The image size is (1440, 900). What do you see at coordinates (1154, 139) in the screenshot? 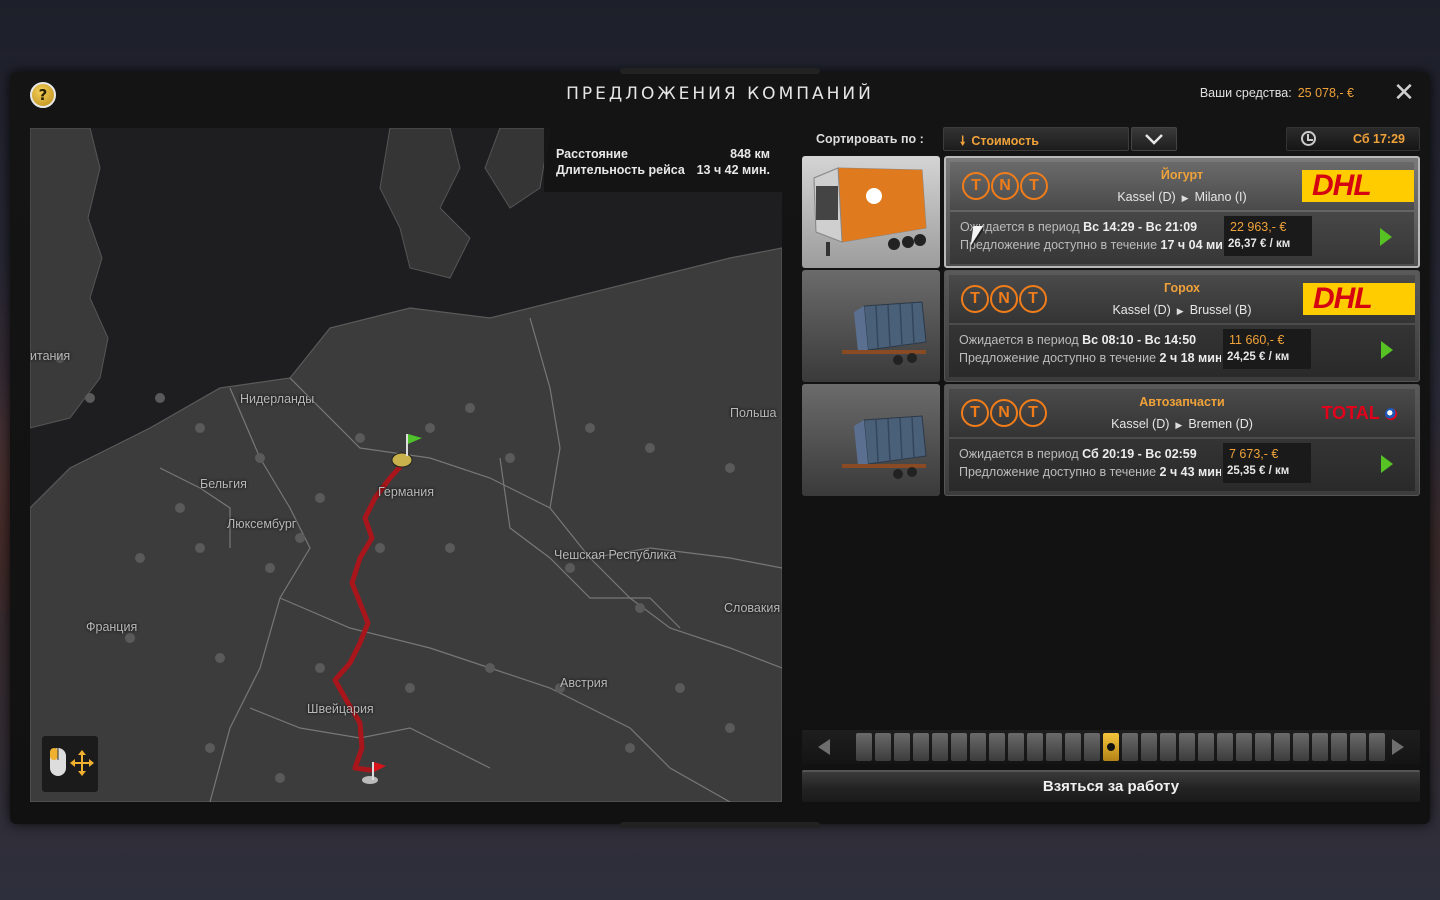
I see `chevron-down-icon` at bounding box center [1154, 139].